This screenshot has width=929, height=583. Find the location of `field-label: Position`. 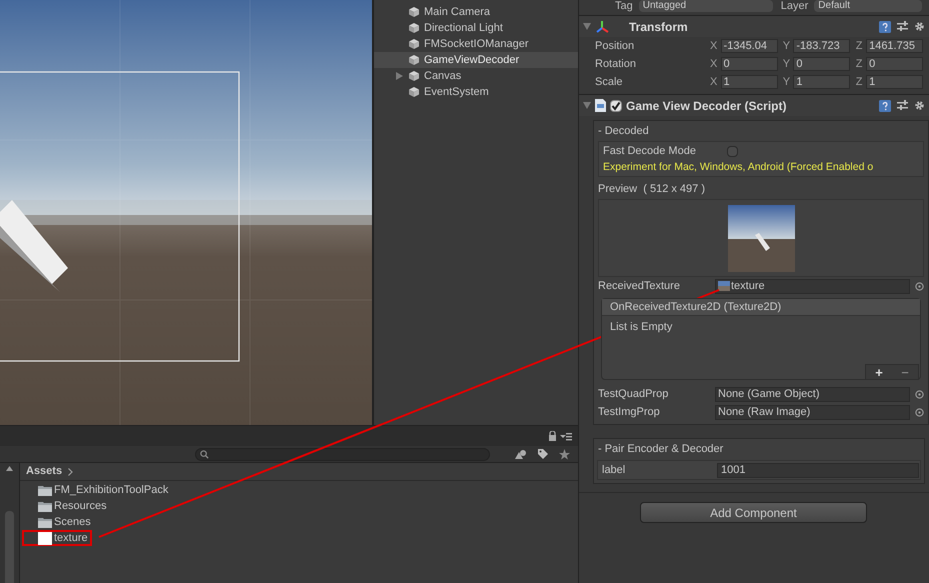

field-label: Position is located at coordinates (615, 46).